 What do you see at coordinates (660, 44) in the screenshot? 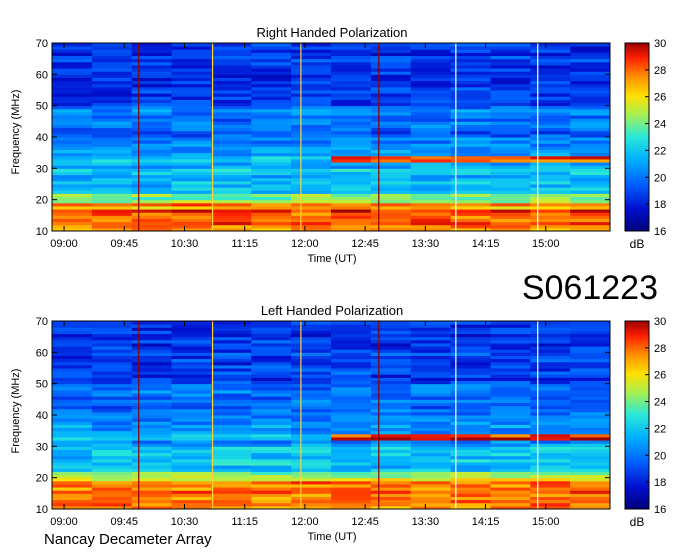
I see `colorbar-tick-label: 30` at bounding box center [660, 44].